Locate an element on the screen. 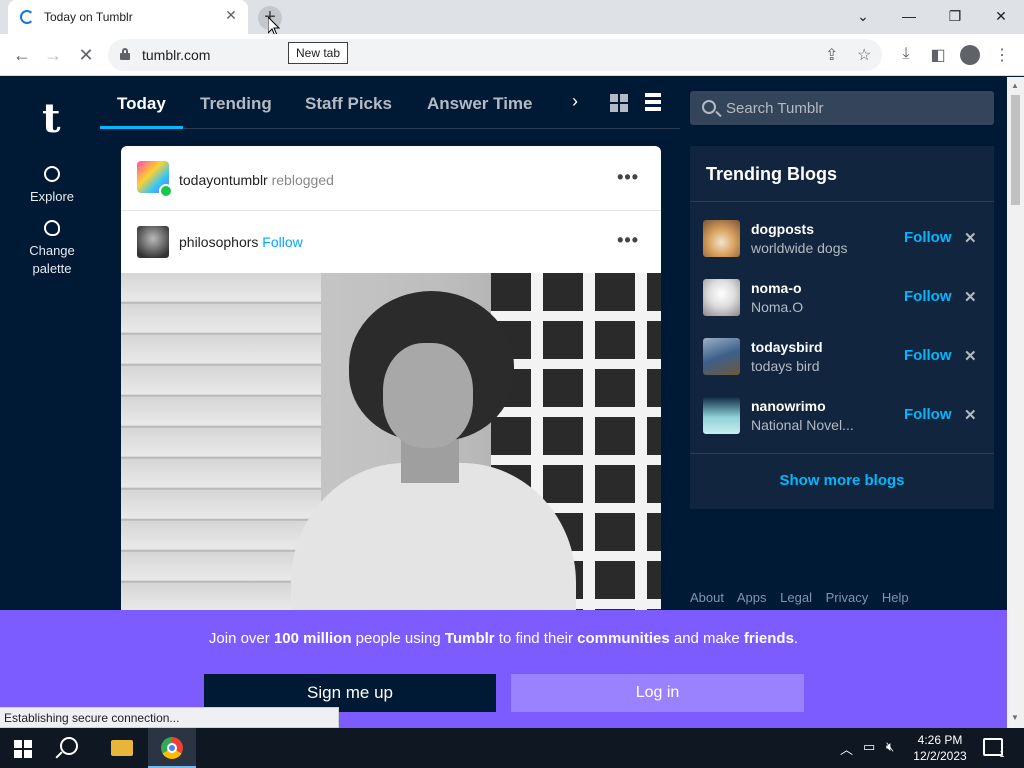  trending-blog-row: dogposts worldwide dogs Follow ✕ is located at coordinates (842, 249).